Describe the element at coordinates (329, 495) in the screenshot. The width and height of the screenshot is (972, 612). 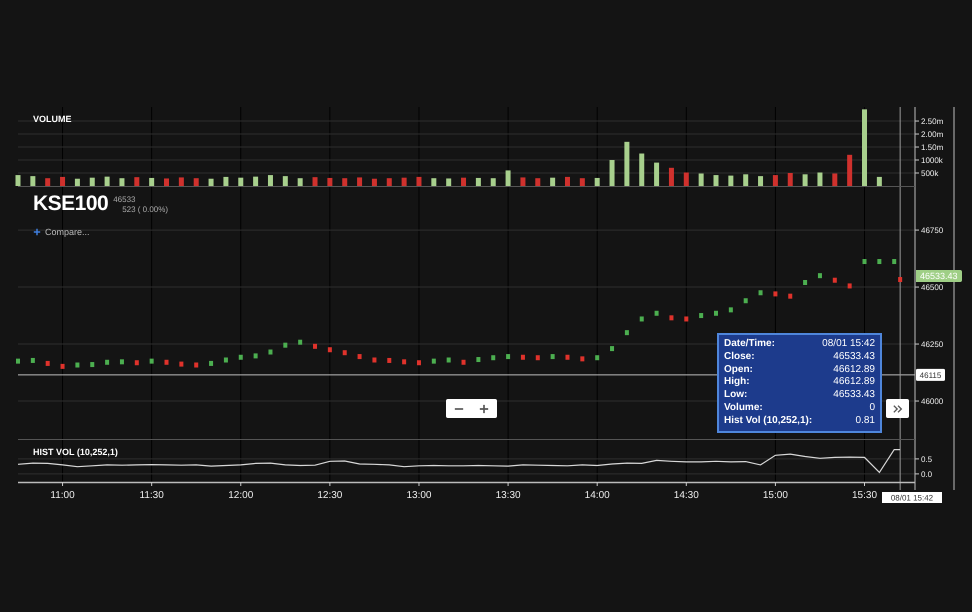
I see `axis-label: 12:30` at that location.